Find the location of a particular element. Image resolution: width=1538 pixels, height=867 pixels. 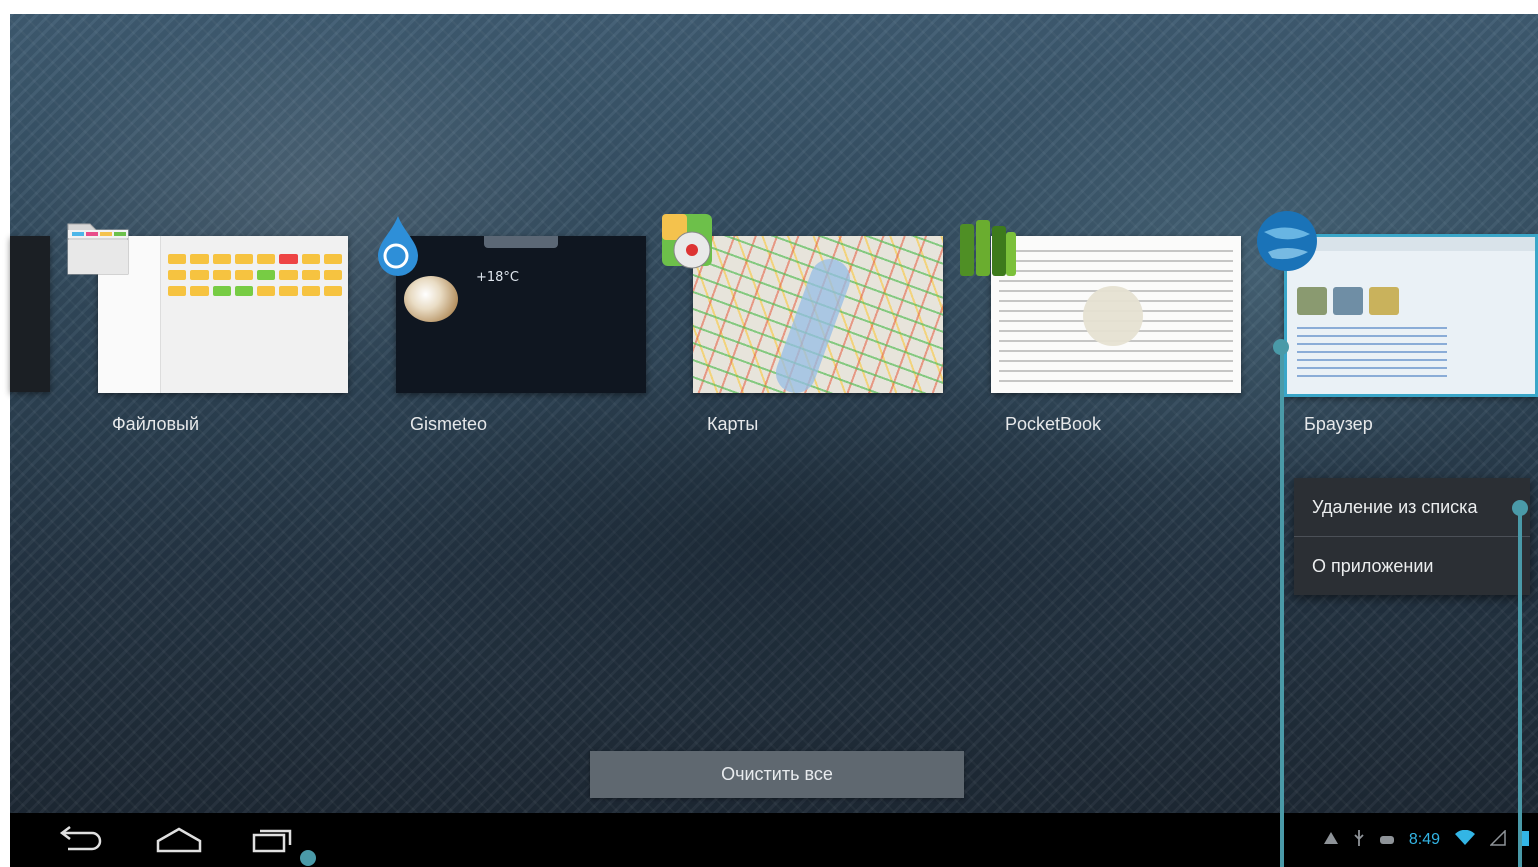

globe-icon is located at coordinates (1287, 243).